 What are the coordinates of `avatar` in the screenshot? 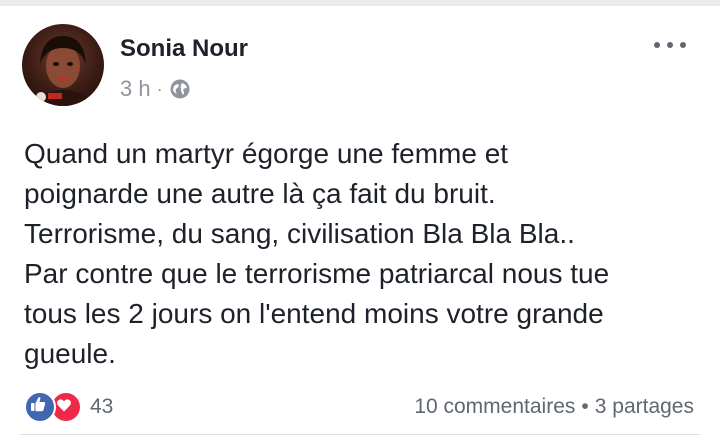 It's located at (63, 65).